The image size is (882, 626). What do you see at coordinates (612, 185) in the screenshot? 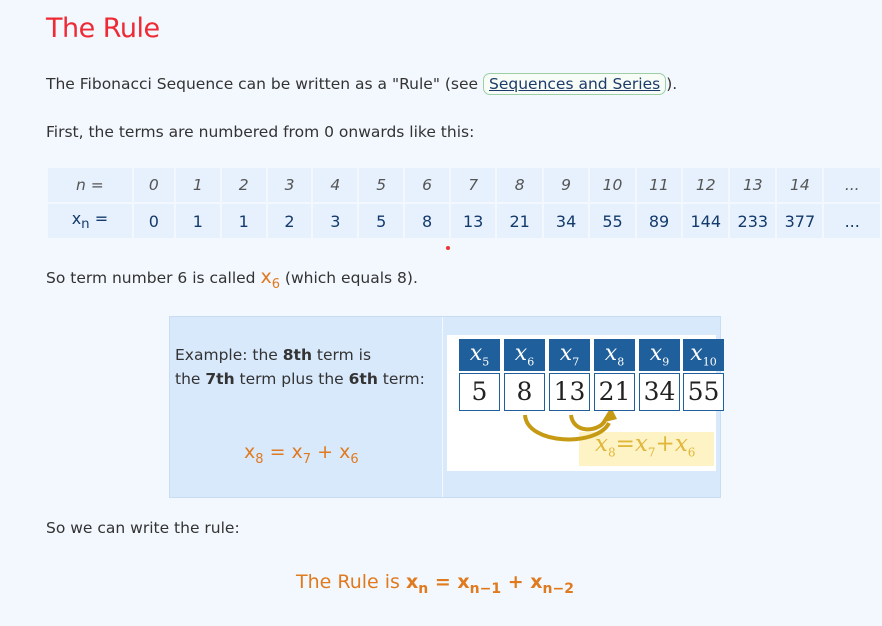
I see `n-cell: 10` at bounding box center [612, 185].